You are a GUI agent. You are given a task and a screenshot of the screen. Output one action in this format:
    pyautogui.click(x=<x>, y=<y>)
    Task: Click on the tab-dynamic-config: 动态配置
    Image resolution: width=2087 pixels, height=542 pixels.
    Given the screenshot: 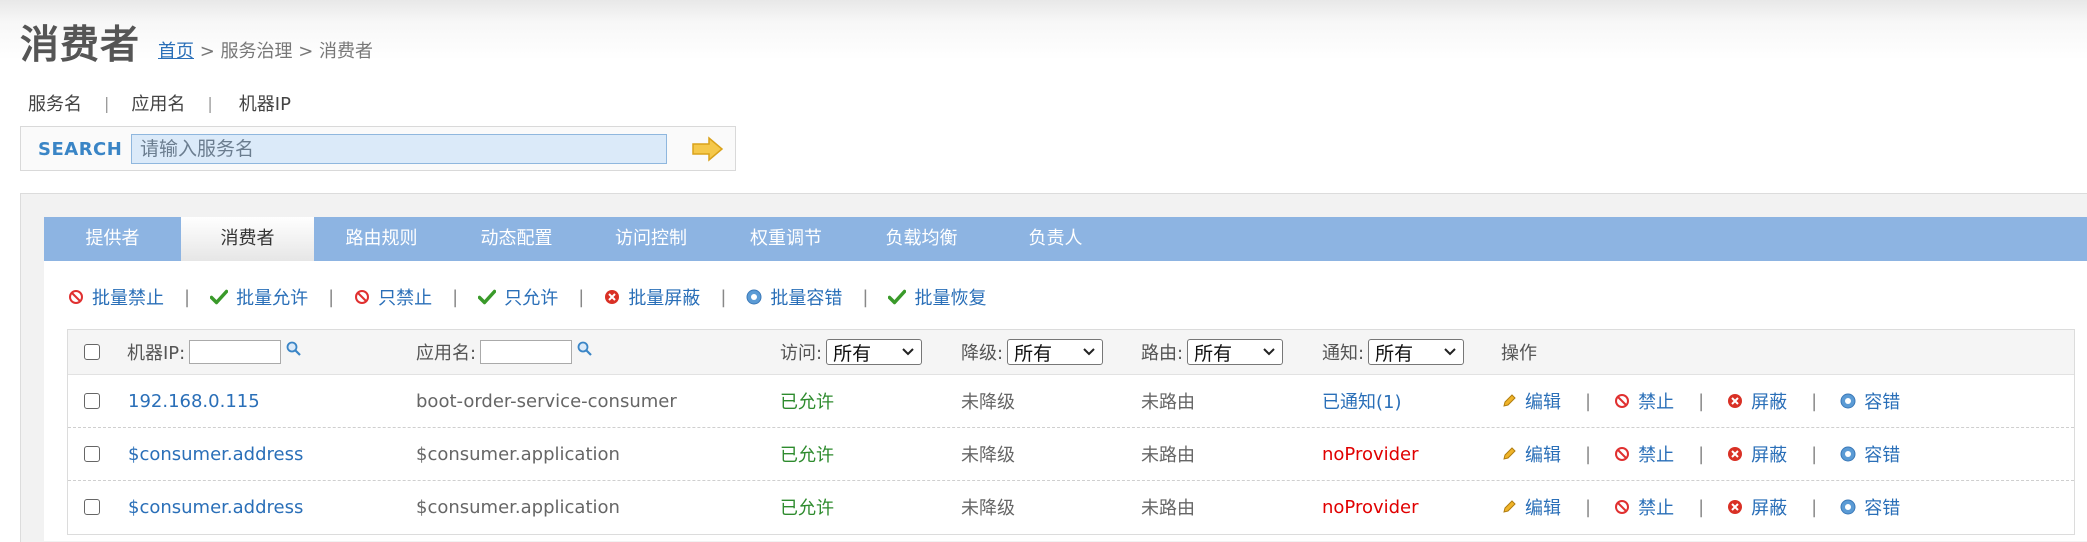 What is the action you would take?
    pyautogui.click(x=516, y=239)
    